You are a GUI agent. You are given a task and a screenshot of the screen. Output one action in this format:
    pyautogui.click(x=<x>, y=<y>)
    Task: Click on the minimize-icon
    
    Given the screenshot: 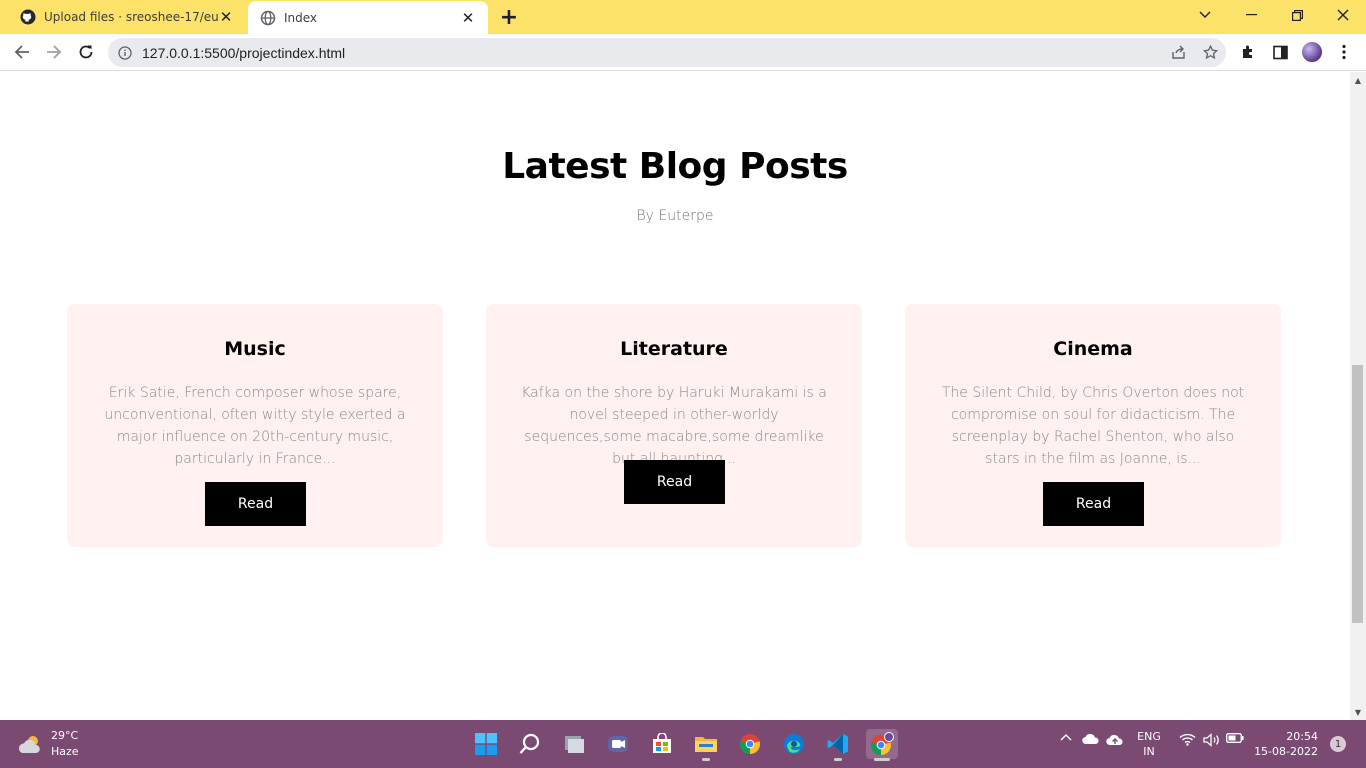 What is the action you would take?
    pyautogui.click(x=1251, y=15)
    